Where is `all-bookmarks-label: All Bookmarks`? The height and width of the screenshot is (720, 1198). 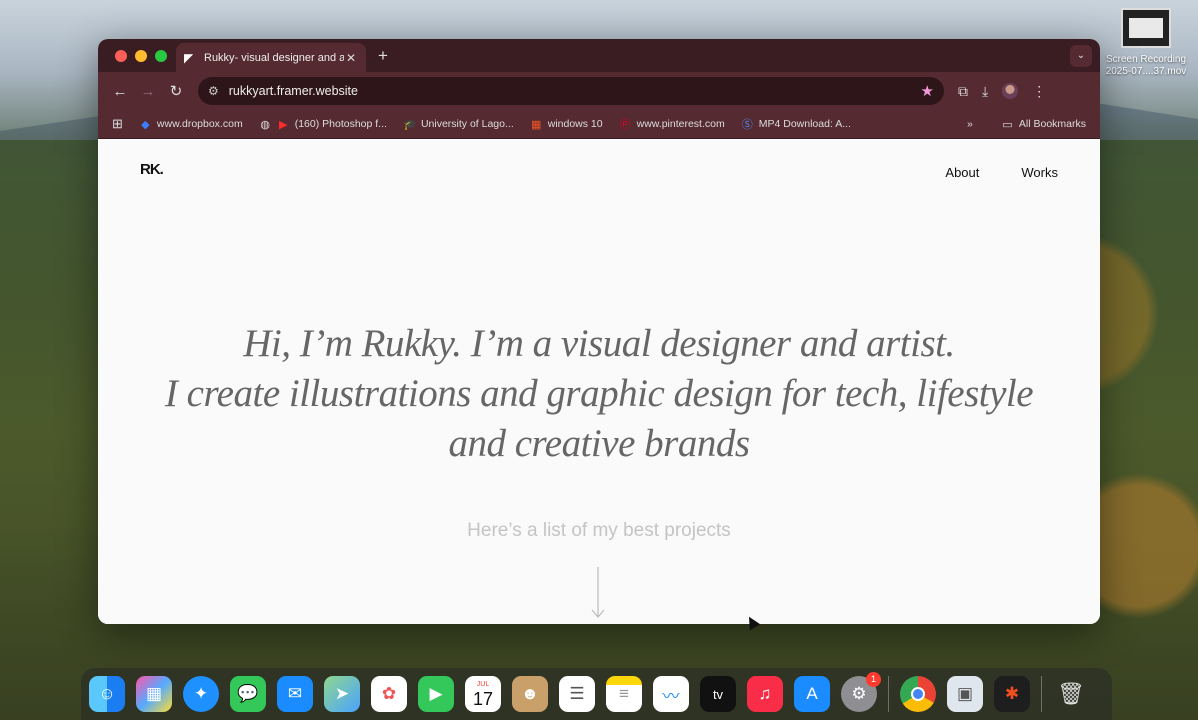
all-bookmarks-label: All Bookmarks is located at coordinates (1052, 124).